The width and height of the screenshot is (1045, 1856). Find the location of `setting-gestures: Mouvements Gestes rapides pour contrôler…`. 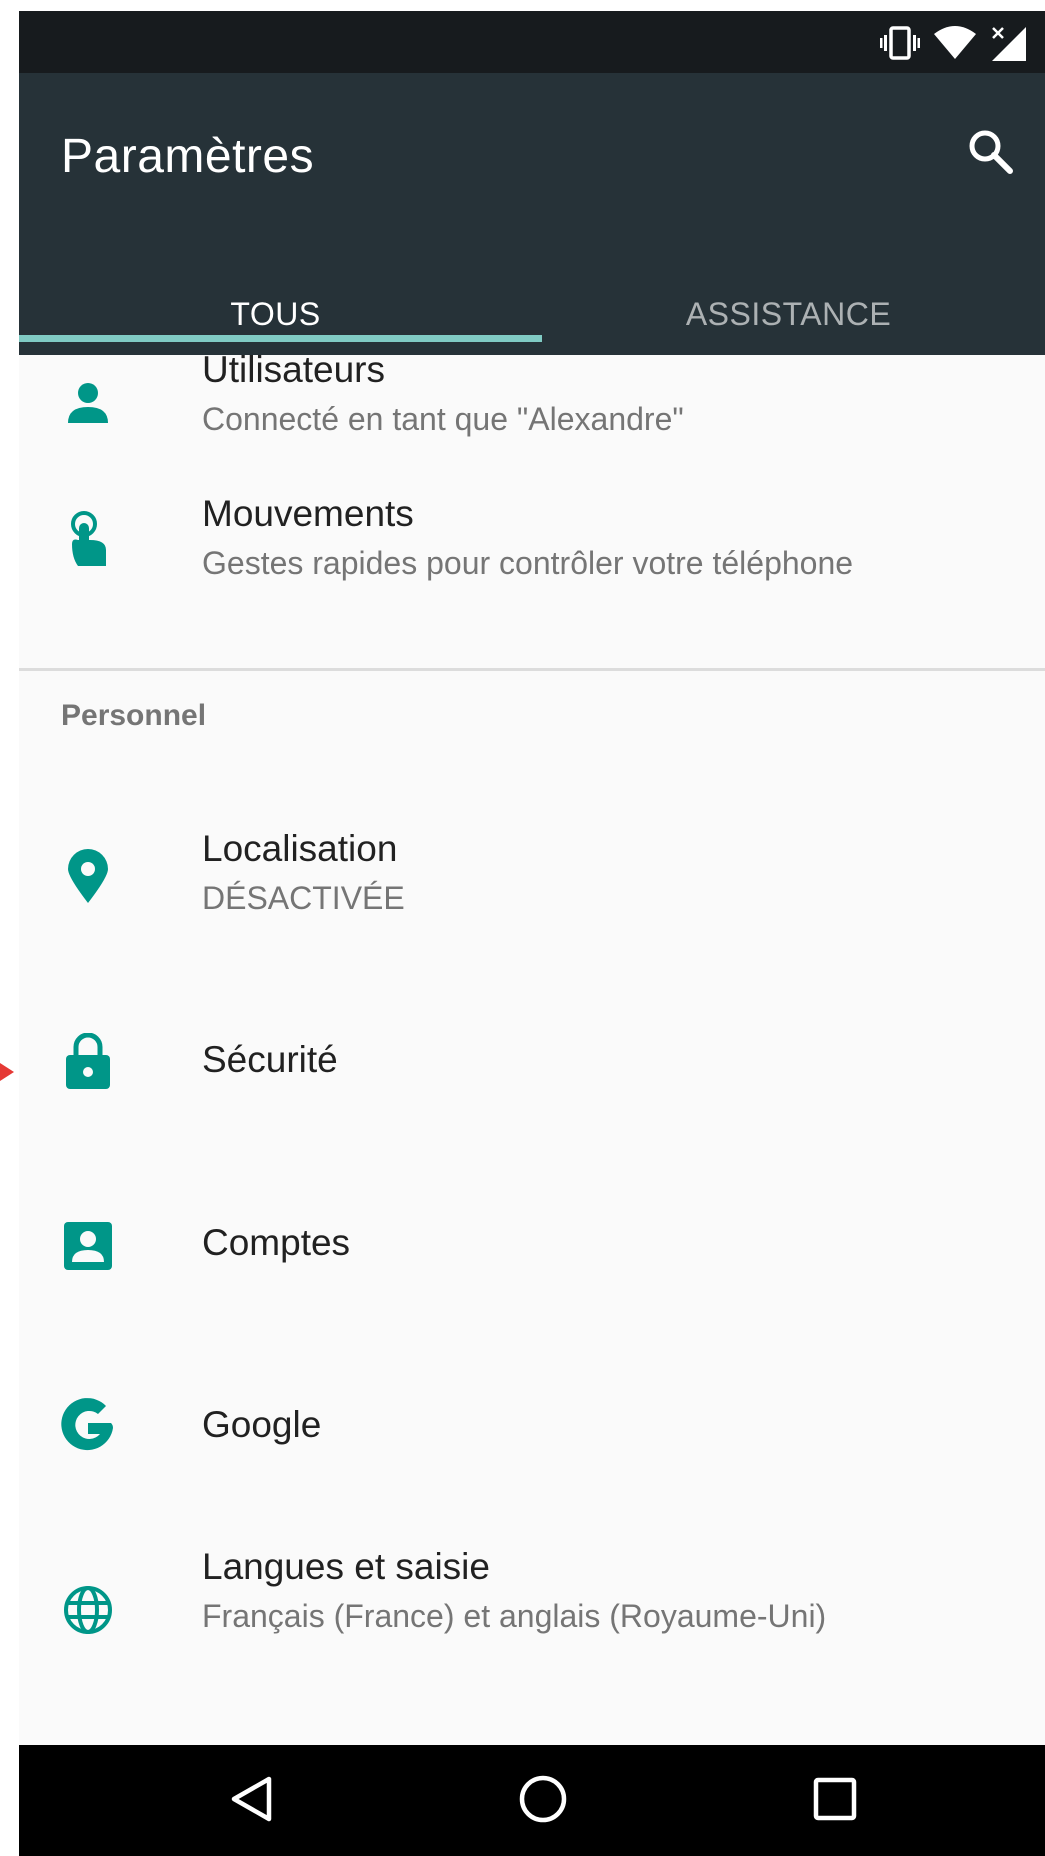

setting-gestures: Mouvements Gestes rapides pour contrôler… is located at coordinates (532, 540).